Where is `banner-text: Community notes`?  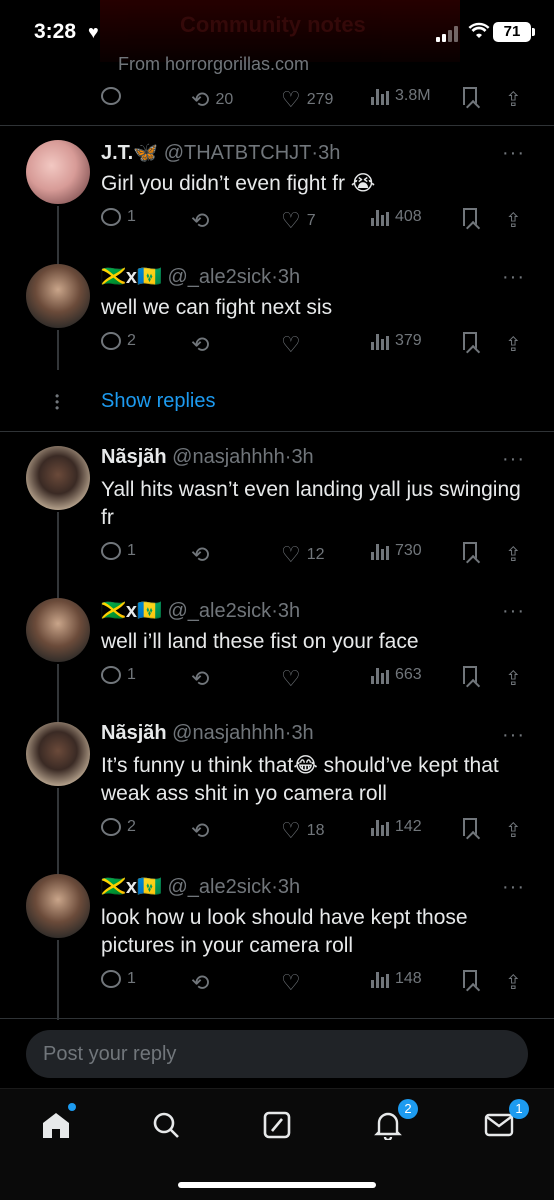
banner-text: Community notes is located at coordinates (273, 24).